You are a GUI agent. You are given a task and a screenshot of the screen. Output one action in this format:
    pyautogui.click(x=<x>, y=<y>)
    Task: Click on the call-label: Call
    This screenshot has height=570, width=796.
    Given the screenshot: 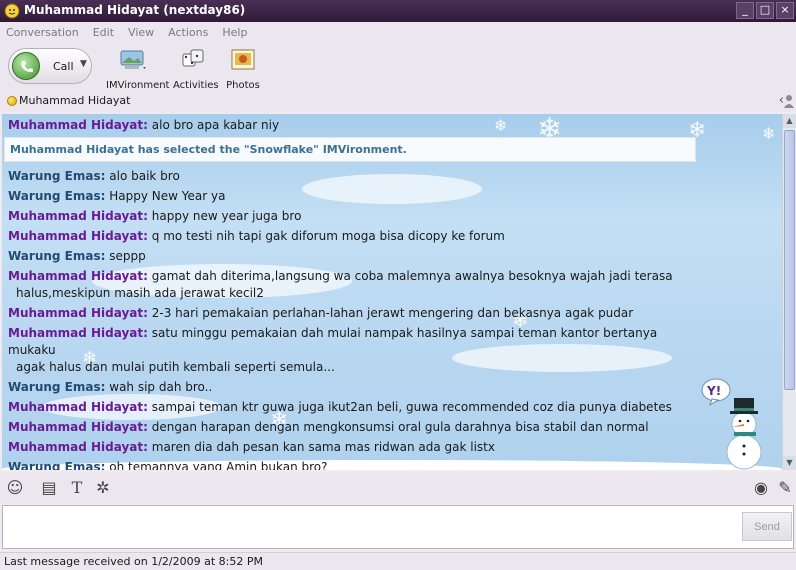 What is the action you would take?
    pyautogui.click(x=63, y=66)
    